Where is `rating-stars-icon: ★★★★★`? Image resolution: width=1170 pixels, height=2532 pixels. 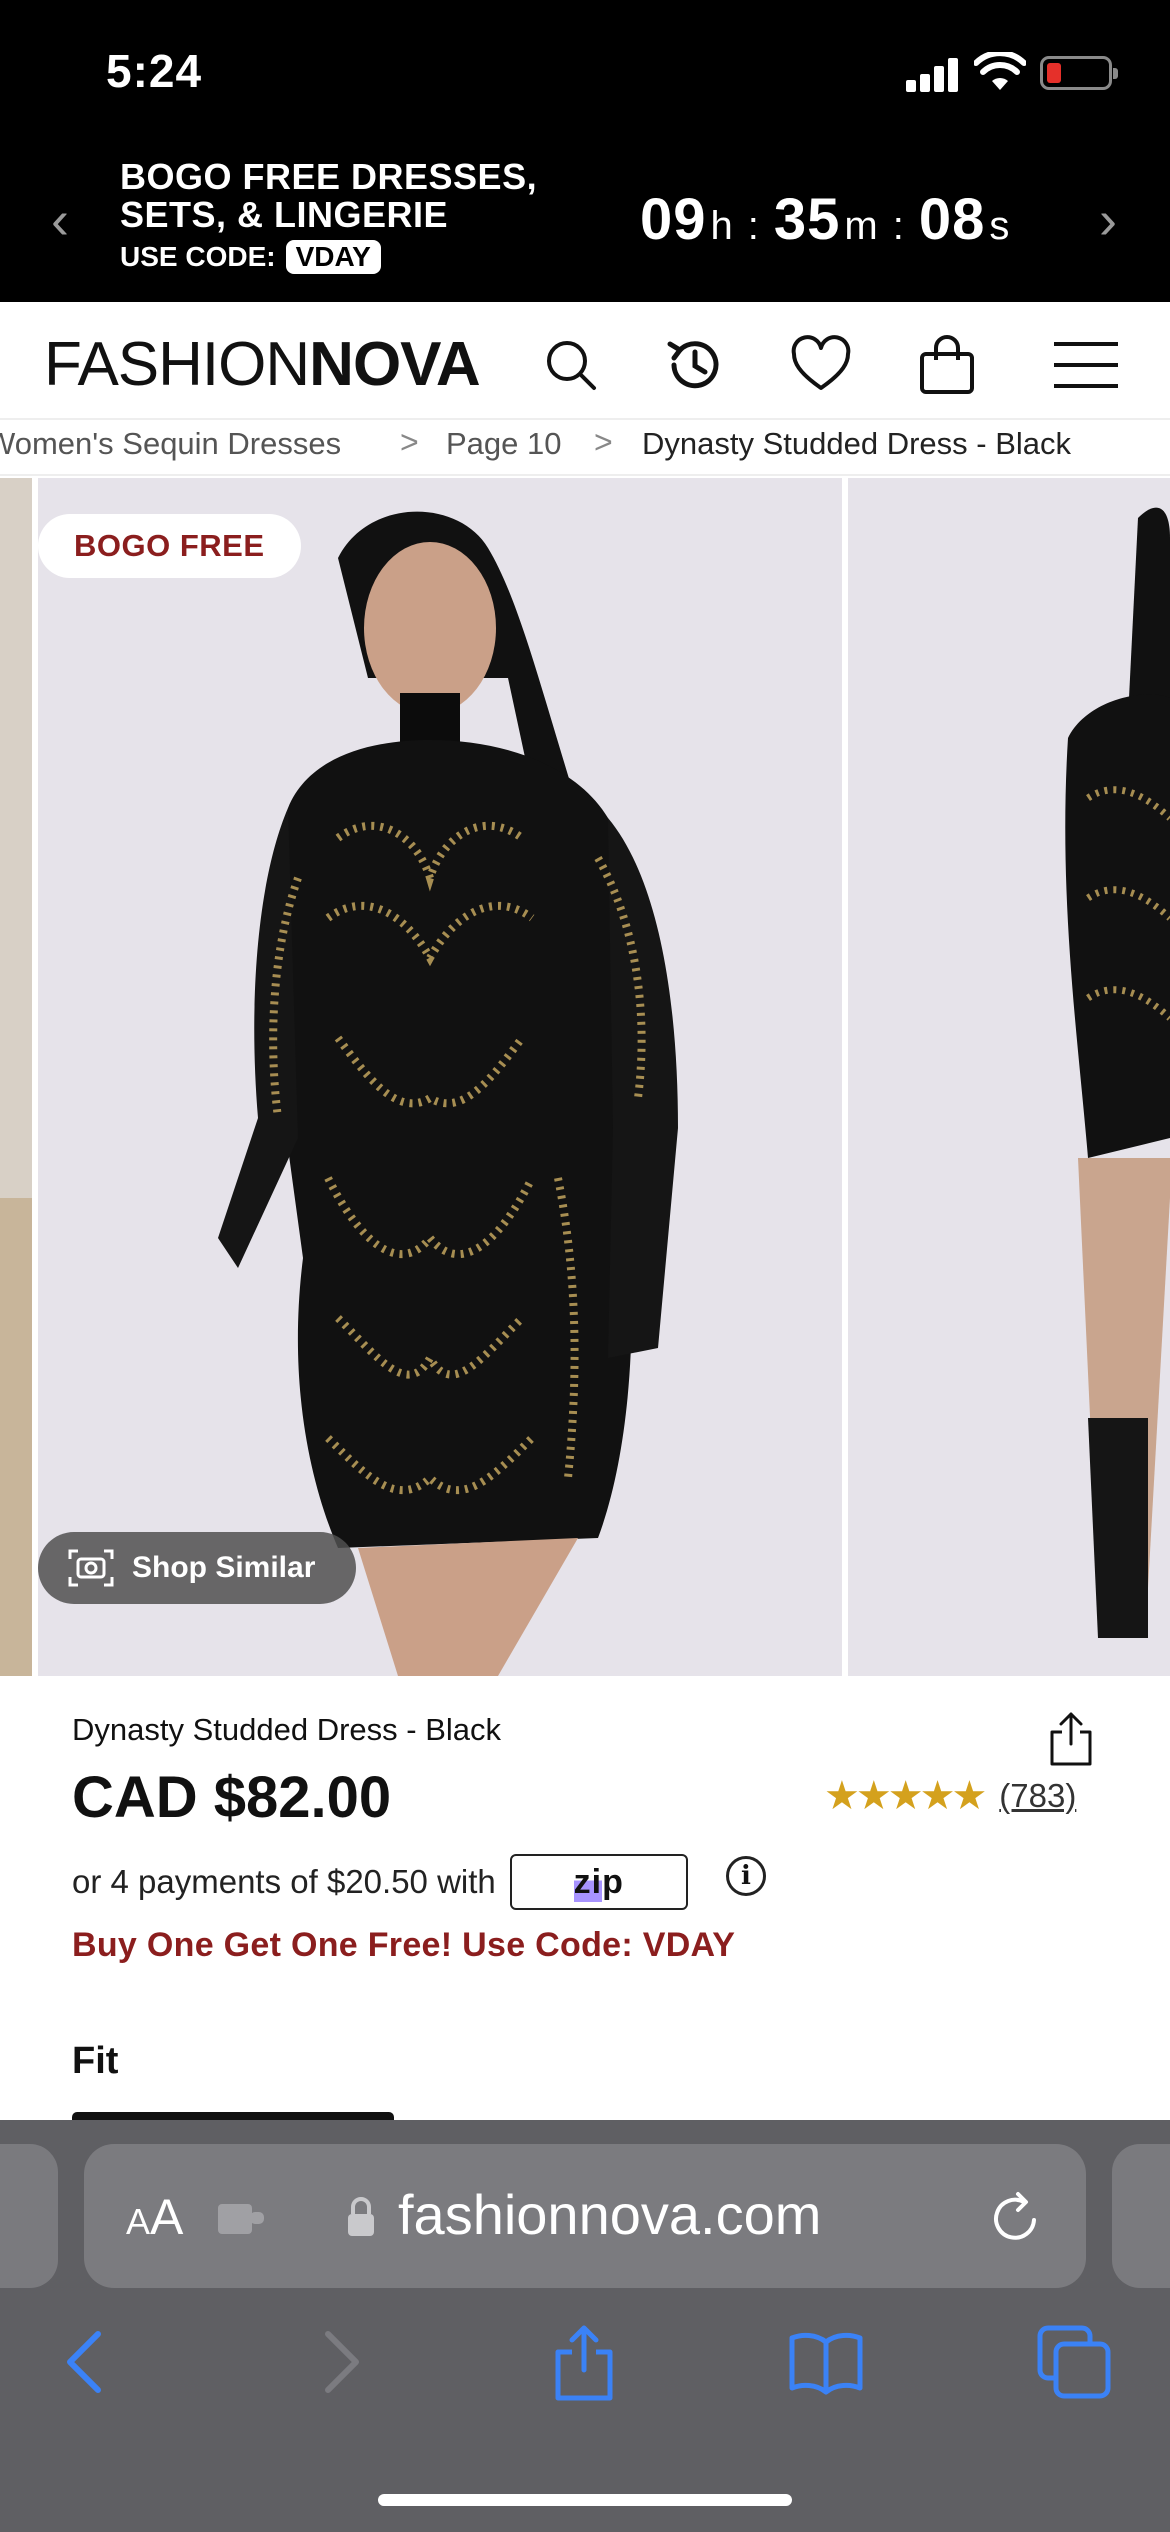 rating-stars-icon: ★★★★★ is located at coordinates (905, 1796).